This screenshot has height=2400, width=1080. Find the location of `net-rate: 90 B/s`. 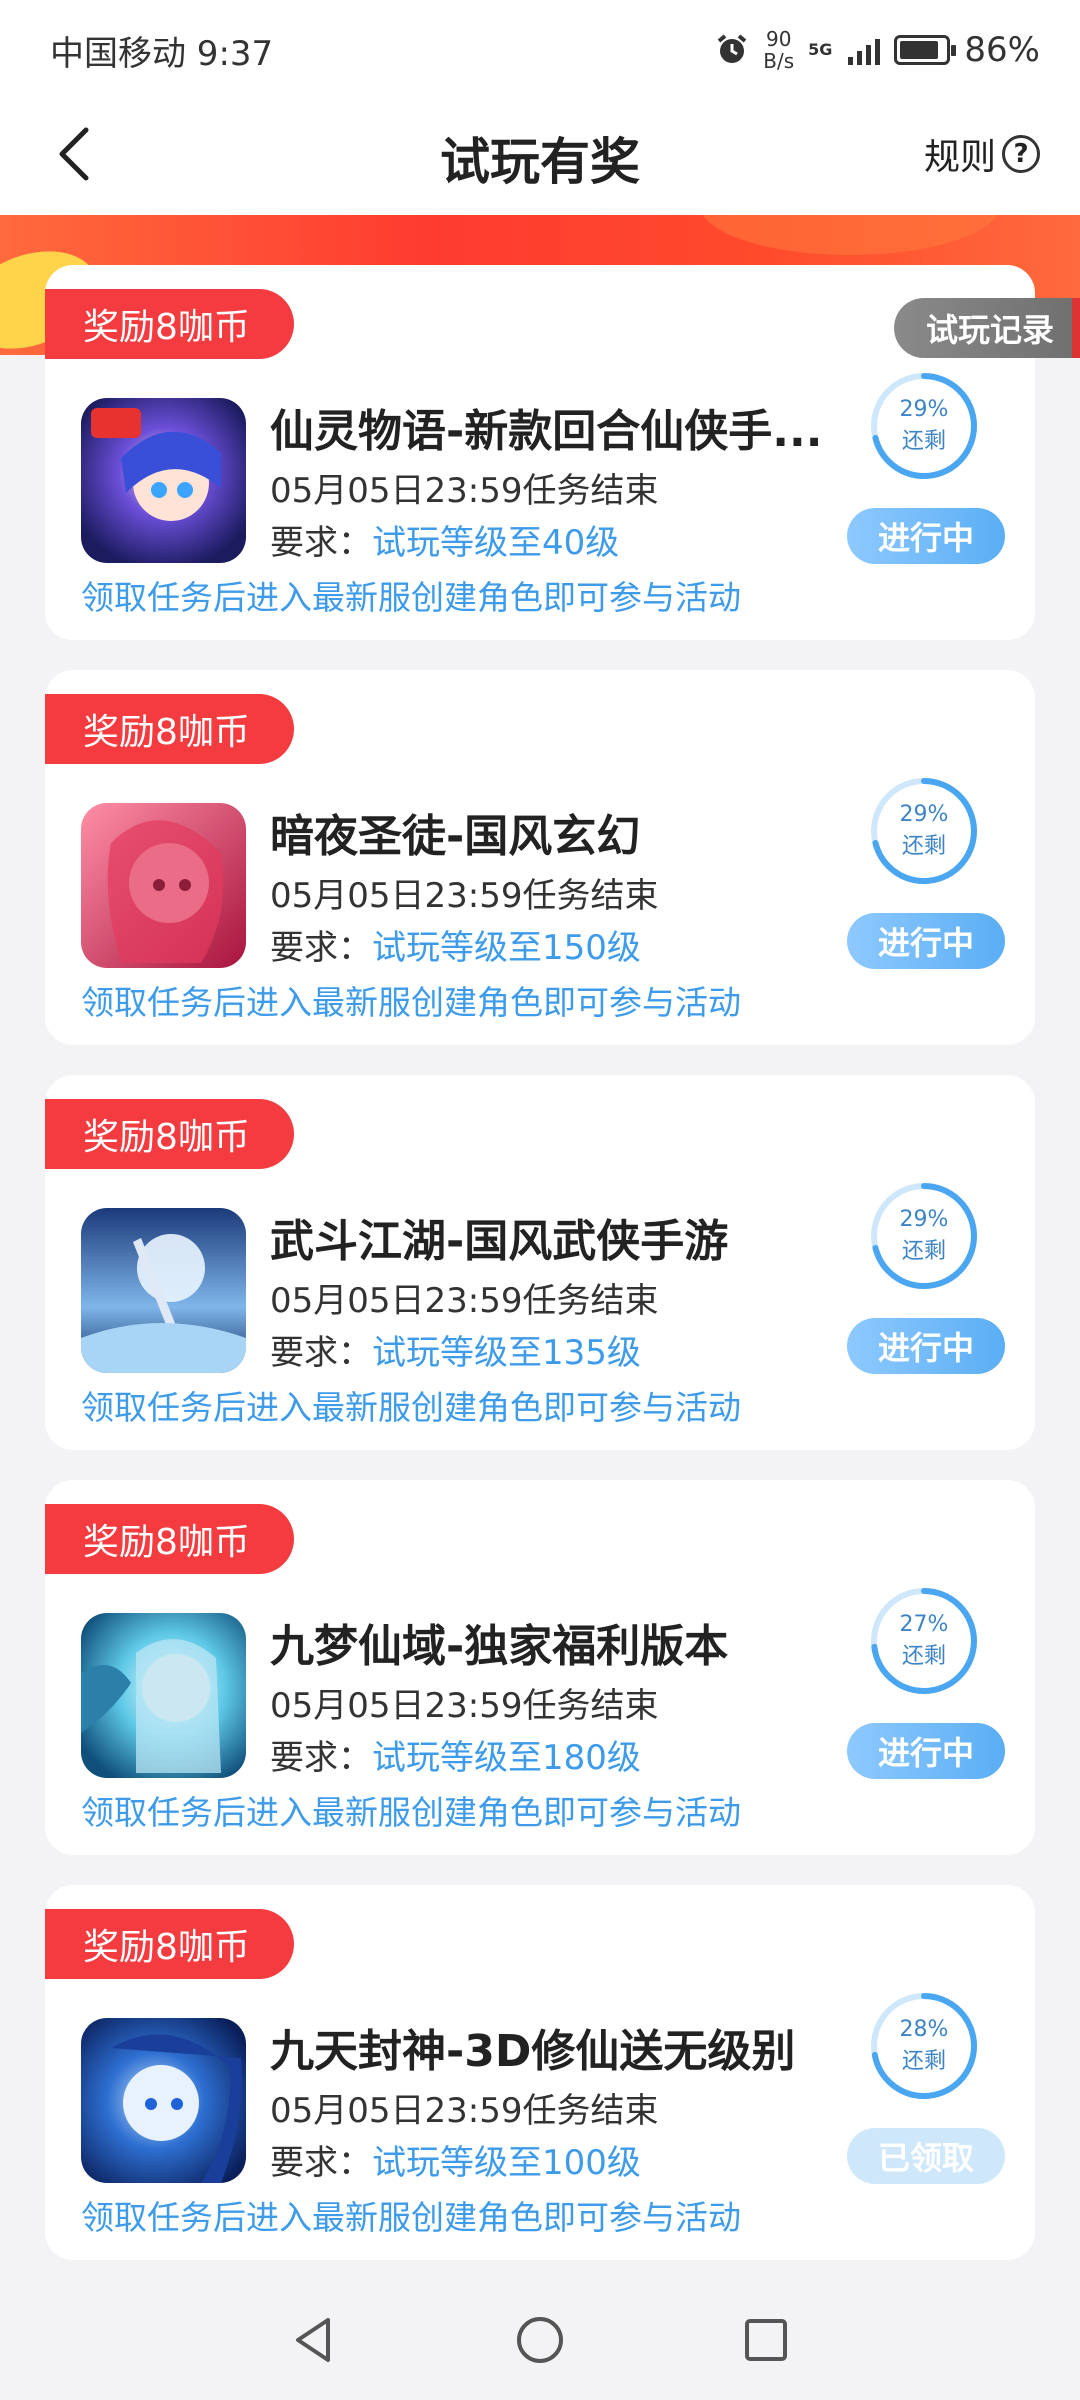

net-rate: 90 B/s is located at coordinates (779, 50).